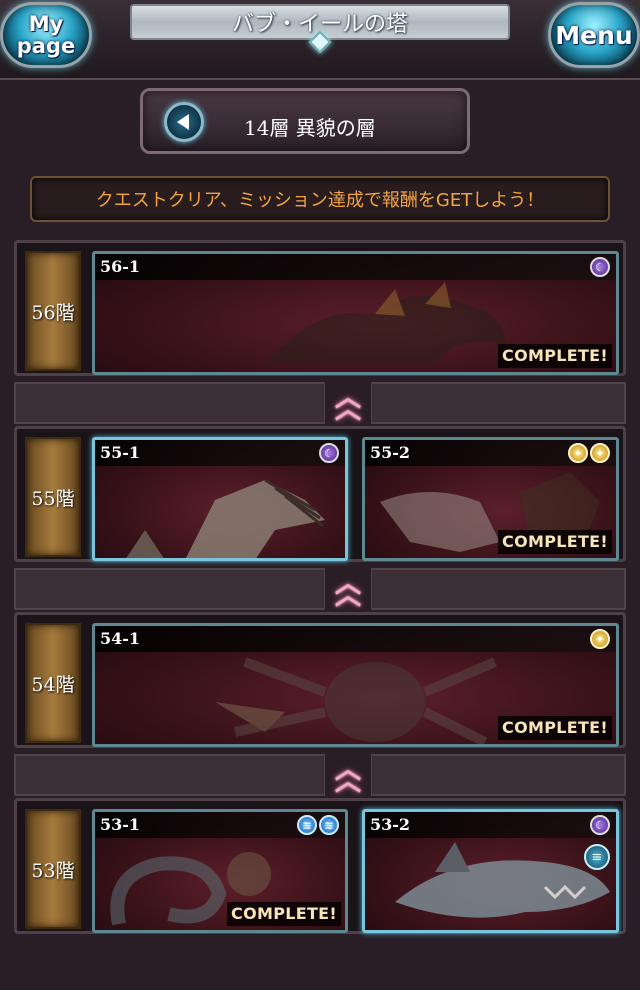  I want to click on mypage-button: My page, so click(46, 35).